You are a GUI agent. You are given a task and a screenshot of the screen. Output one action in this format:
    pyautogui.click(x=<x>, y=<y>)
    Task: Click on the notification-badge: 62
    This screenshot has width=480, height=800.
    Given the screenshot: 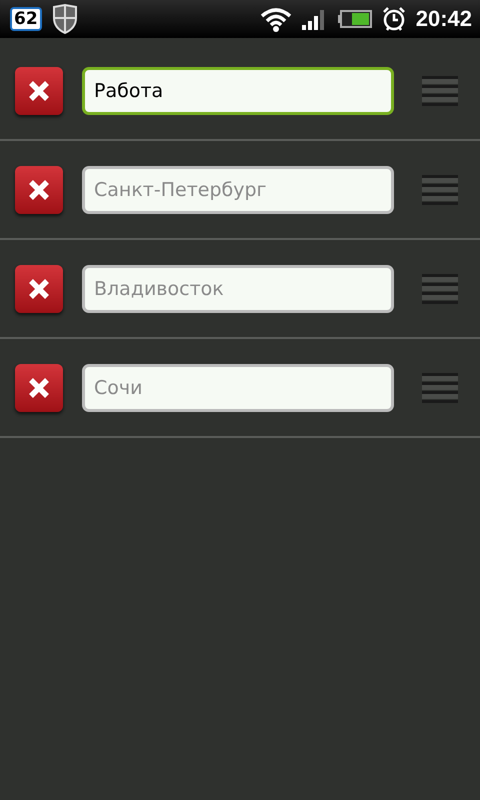 What is the action you would take?
    pyautogui.click(x=26, y=19)
    